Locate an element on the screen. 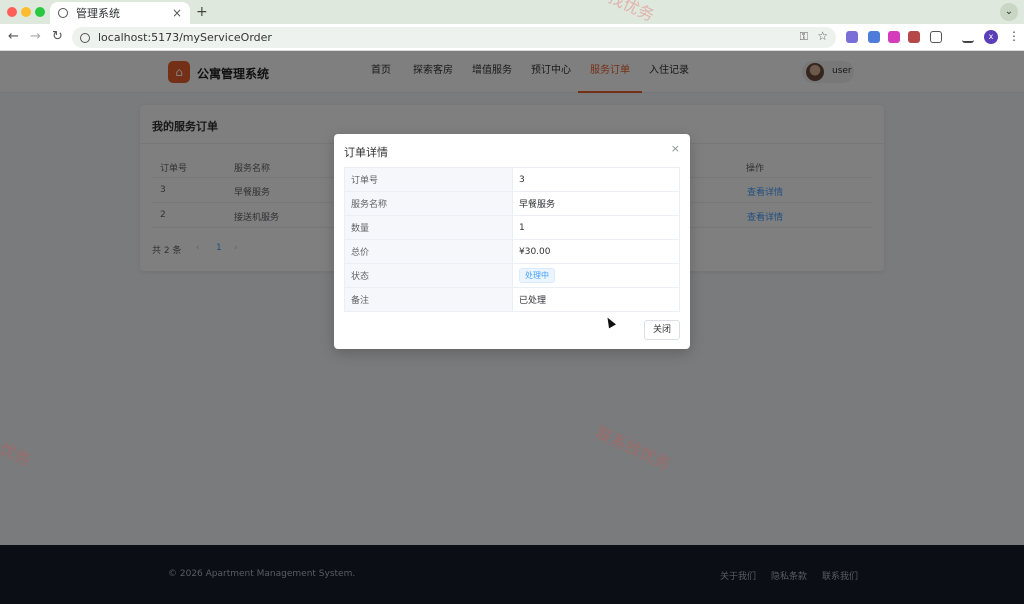 The width and height of the screenshot is (1024, 604). url-text: localhost:5173/myServiceOrder is located at coordinates (185, 37).